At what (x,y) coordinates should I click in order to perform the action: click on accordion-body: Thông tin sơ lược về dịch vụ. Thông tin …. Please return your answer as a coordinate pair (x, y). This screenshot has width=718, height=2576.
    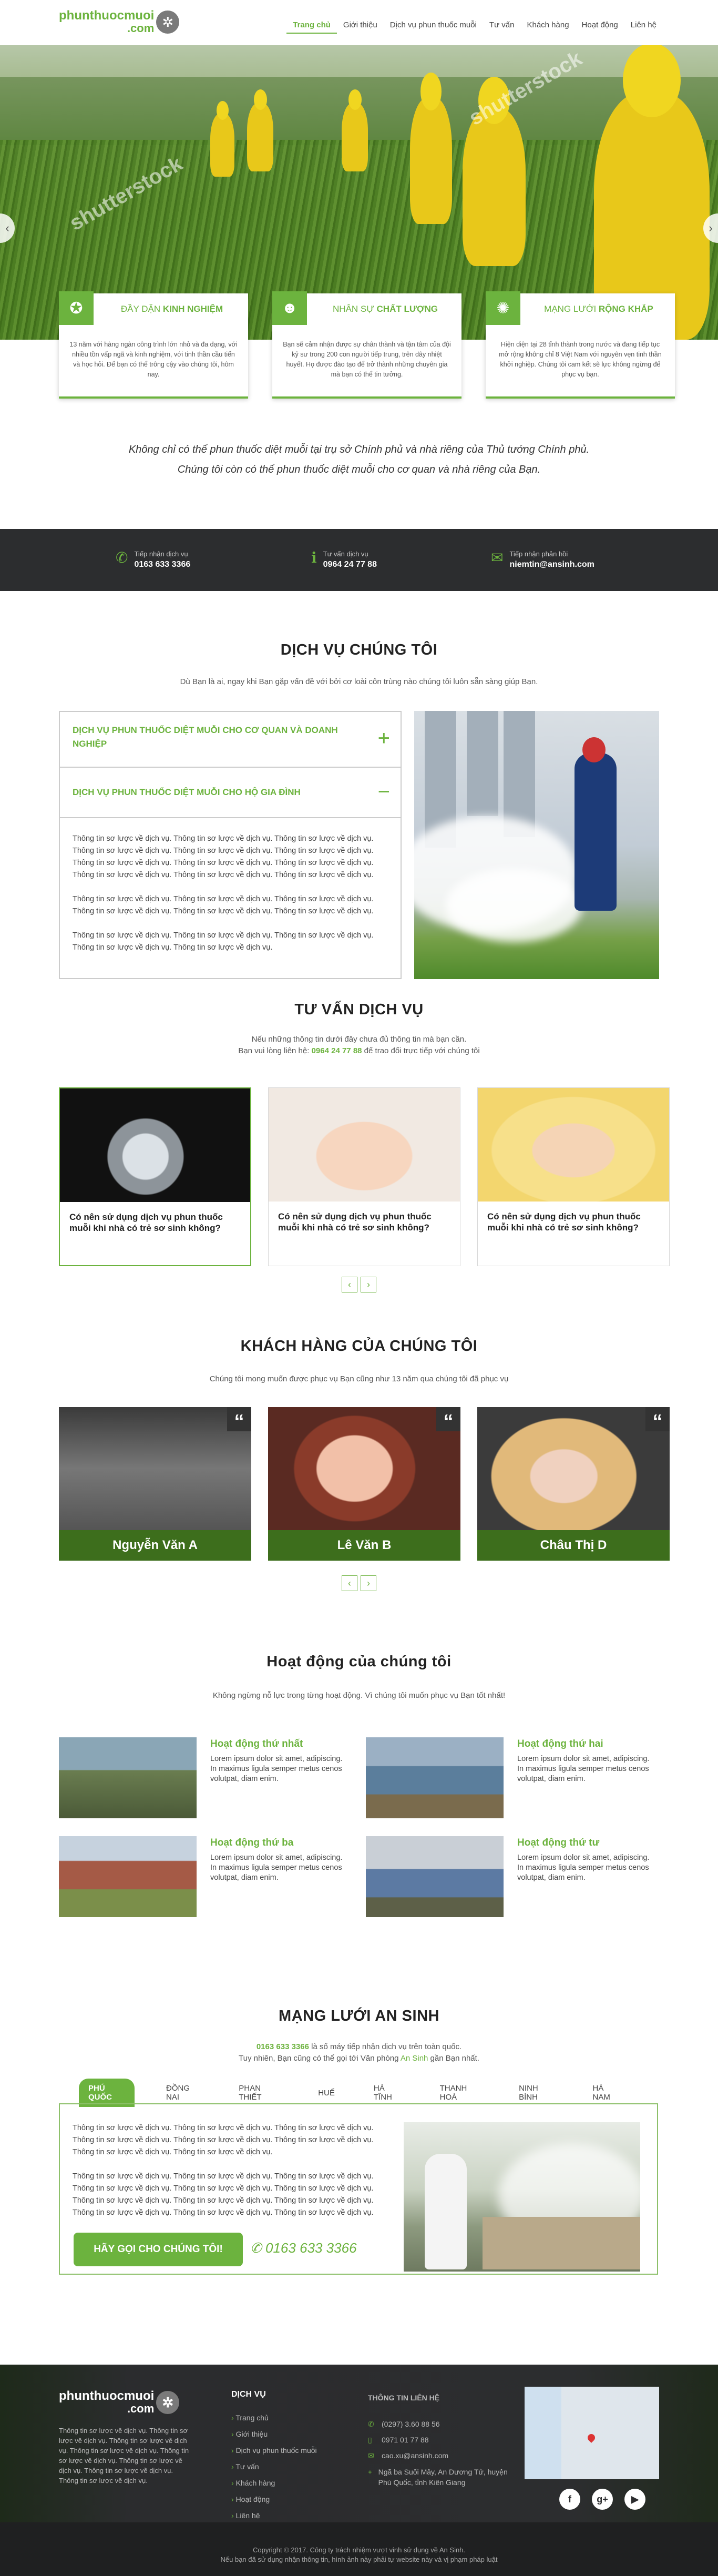
    Looking at the image, I should click on (230, 900).